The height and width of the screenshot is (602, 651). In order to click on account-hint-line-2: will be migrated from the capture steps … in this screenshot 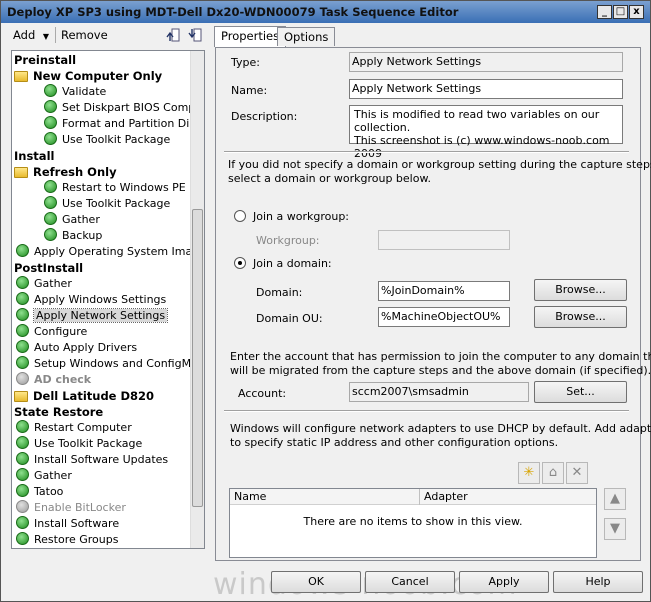, I will do `click(440, 370)`.